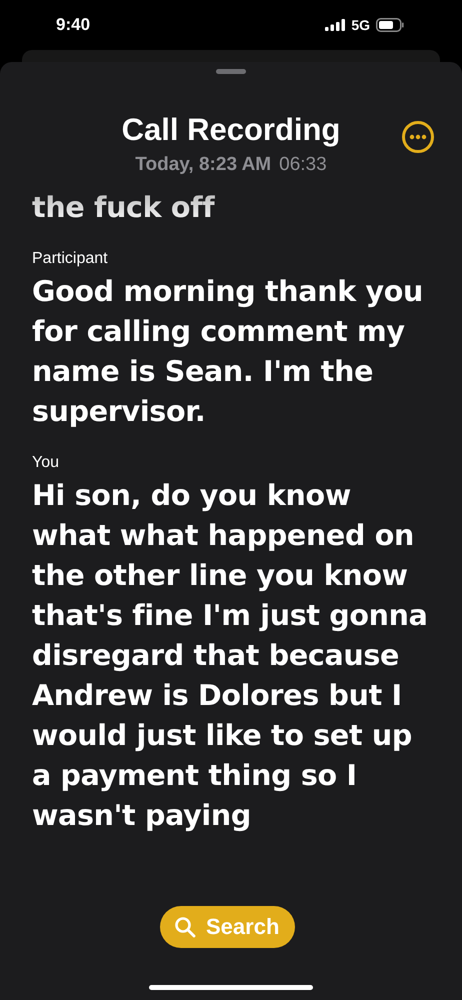 The height and width of the screenshot is (1000, 462). I want to click on battery-icon, so click(390, 25).